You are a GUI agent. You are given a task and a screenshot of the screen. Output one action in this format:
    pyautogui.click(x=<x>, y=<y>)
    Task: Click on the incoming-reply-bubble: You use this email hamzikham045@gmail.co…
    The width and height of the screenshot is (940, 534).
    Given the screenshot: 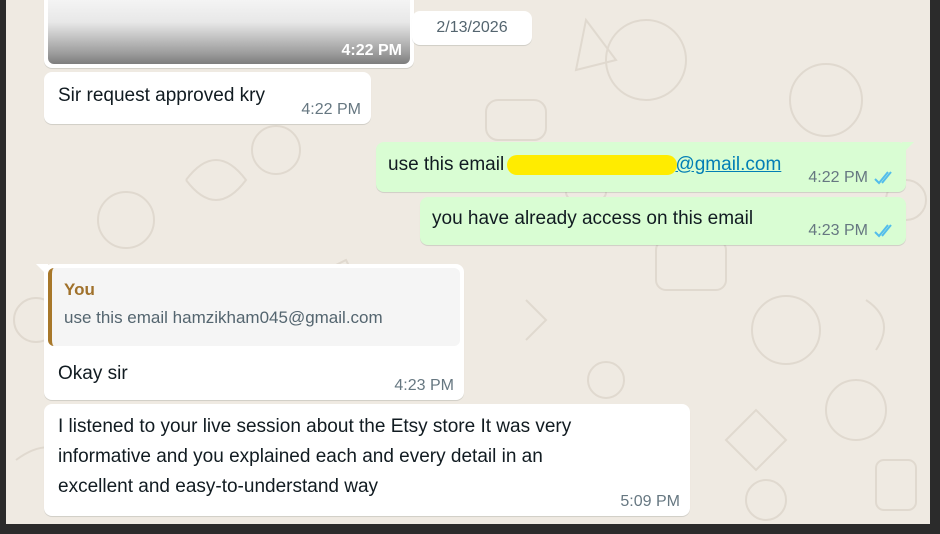 What is the action you would take?
    pyautogui.click(x=250, y=332)
    